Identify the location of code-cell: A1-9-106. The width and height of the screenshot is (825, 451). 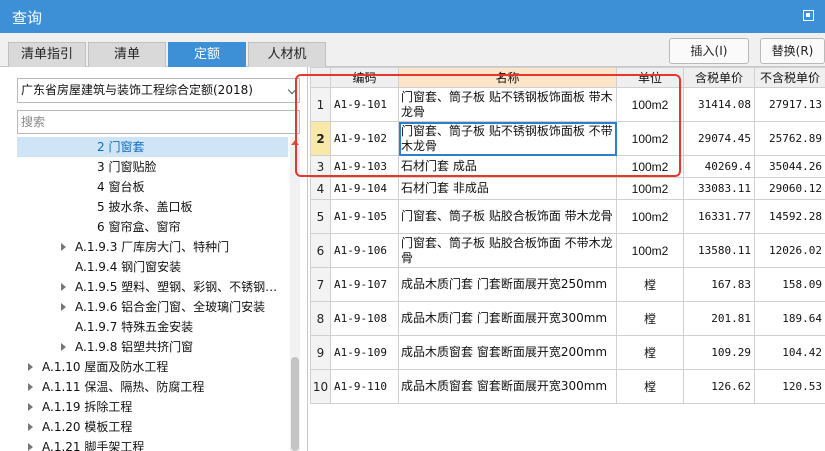
(364, 250).